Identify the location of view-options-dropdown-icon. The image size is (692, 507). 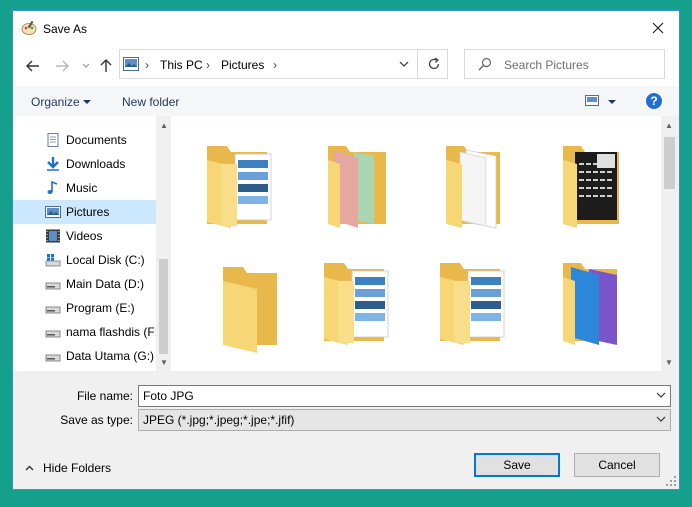
(612, 102).